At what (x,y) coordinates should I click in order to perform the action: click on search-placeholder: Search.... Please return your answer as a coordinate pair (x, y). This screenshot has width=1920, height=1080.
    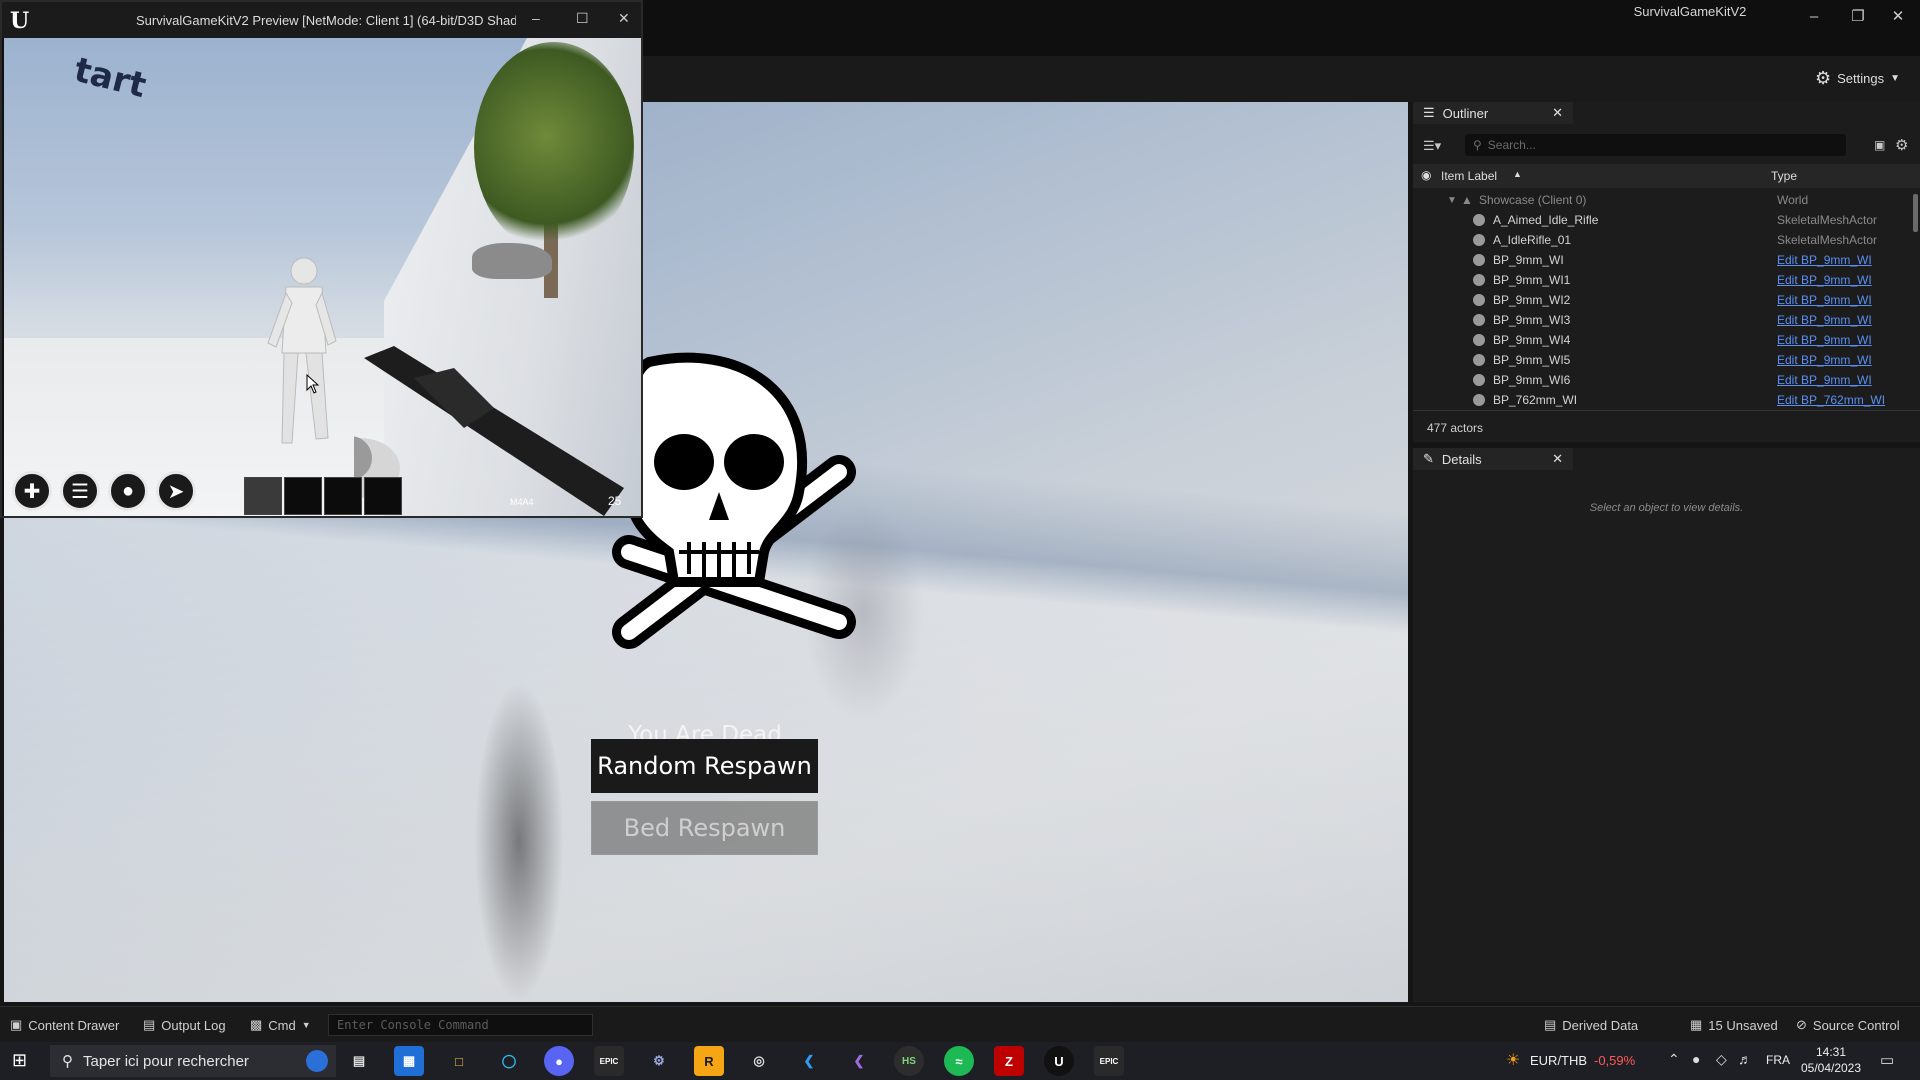
    Looking at the image, I should click on (1511, 145).